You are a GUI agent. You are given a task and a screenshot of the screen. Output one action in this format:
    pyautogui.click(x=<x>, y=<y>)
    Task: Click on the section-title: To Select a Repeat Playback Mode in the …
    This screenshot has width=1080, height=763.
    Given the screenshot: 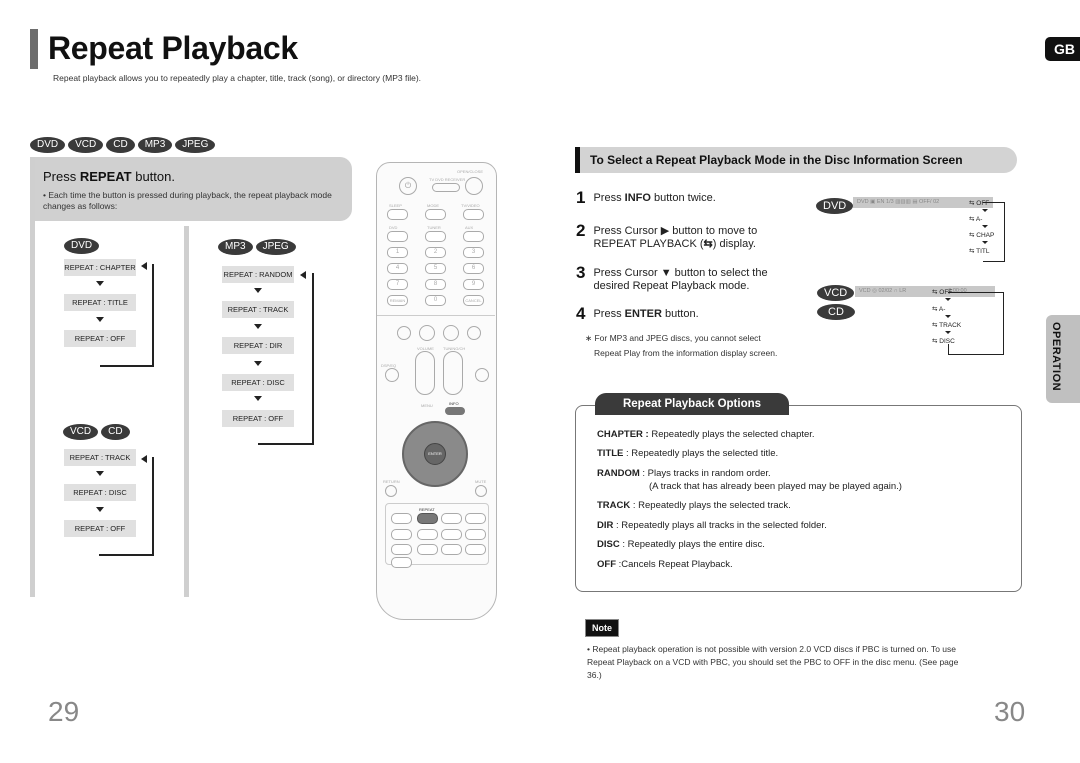 What is the action you would take?
    pyautogui.click(x=776, y=160)
    